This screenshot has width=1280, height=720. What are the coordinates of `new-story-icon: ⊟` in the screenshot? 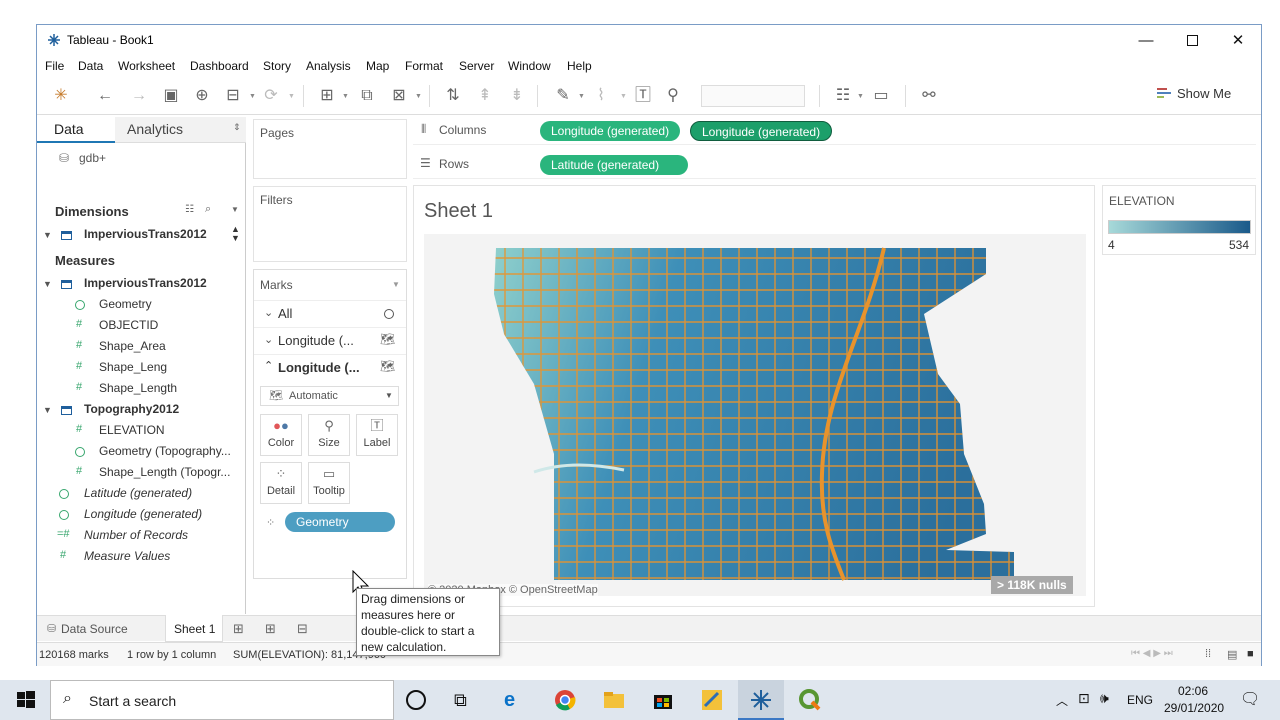 It's located at (302, 629).